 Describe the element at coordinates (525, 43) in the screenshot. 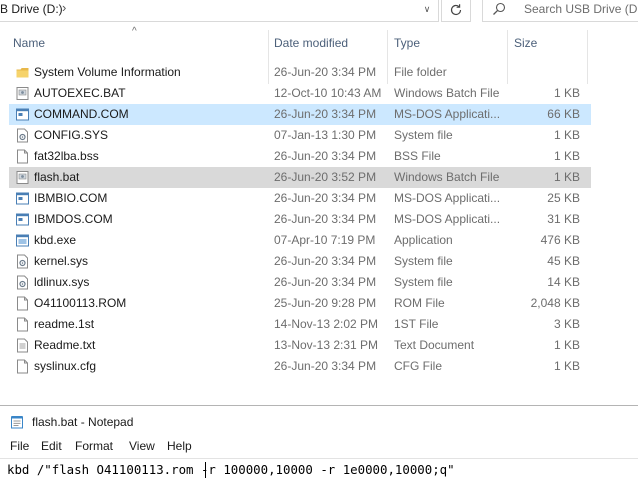

I see `column-header-size: Size` at that location.